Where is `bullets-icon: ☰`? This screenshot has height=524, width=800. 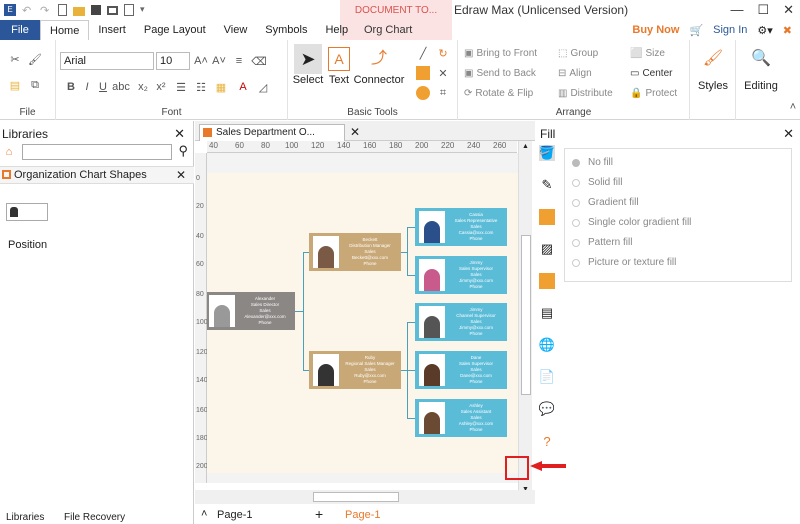 bullets-icon: ☰ is located at coordinates (181, 87).